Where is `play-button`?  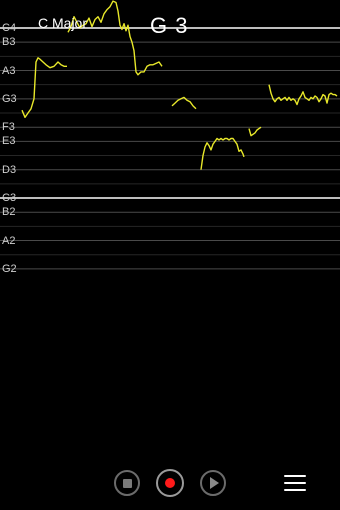
play-button is located at coordinates (213, 483).